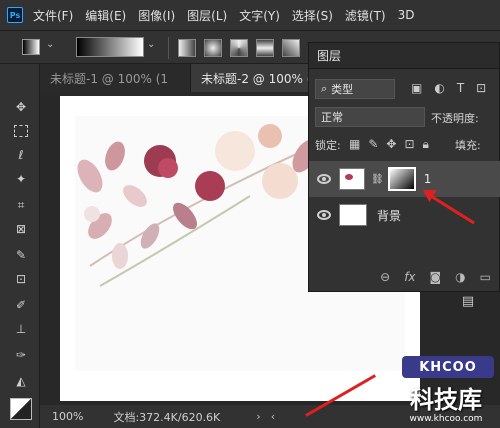 This screenshot has width=500, height=428. Describe the element at coordinates (21, 329) in the screenshot. I see `stamp-icon: ⊥` at that location.